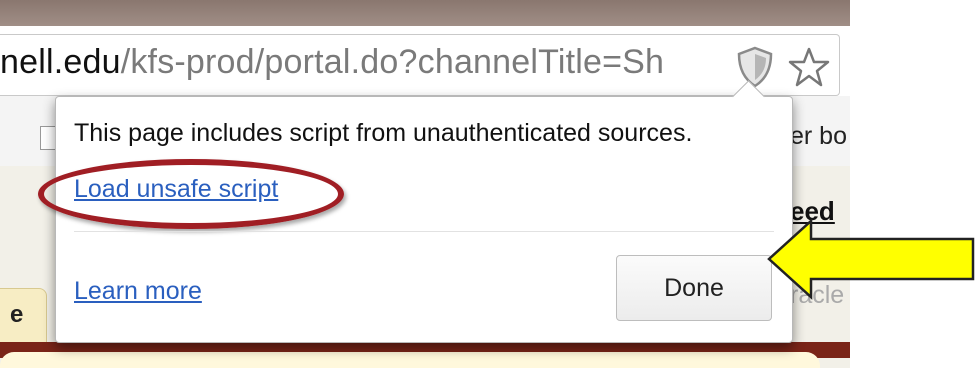 This screenshot has width=978, height=368. I want to click on content-panel, so click(410, 360).